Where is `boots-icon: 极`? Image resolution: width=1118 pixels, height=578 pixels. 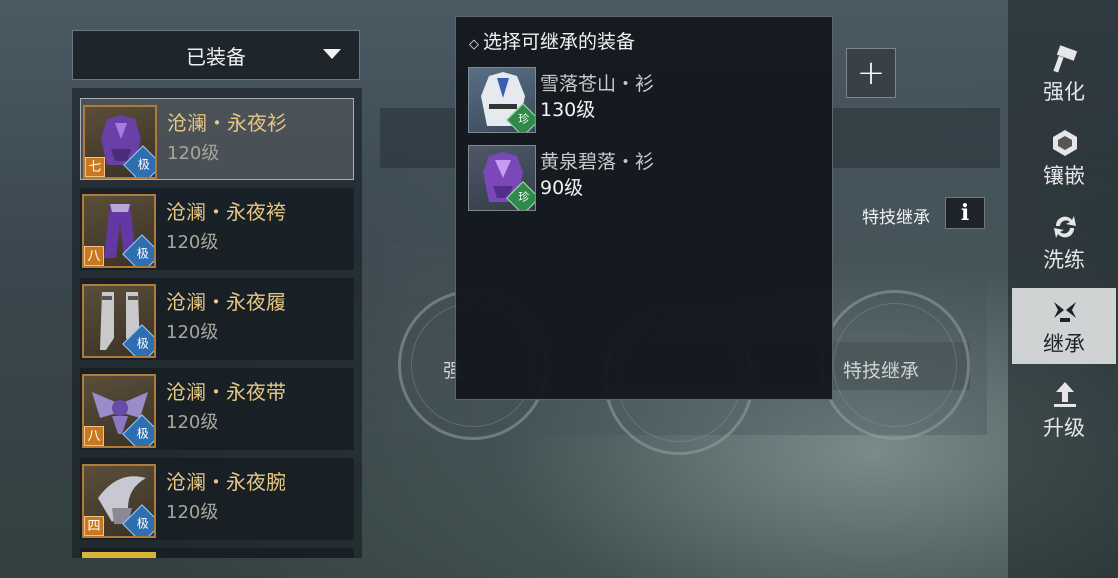
boots-icon: 极 is located at coordinates (119, 321).